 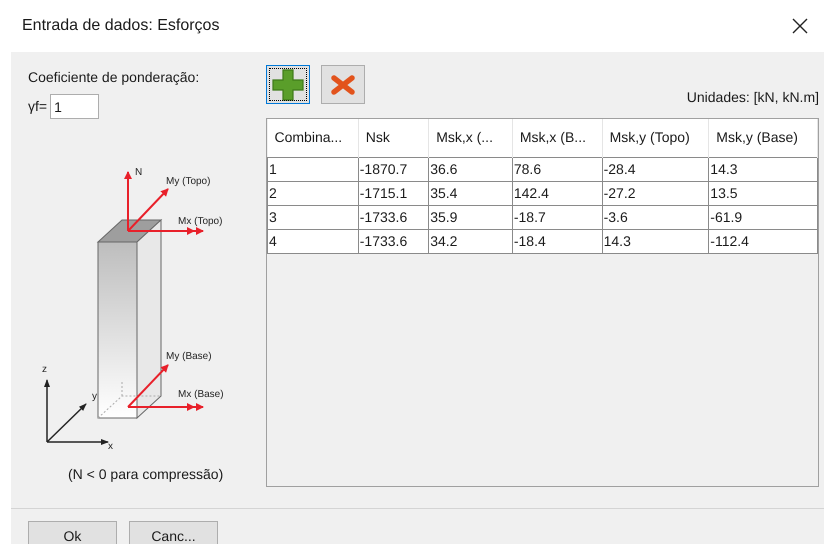 What do you see at coordinates (94, 396) in the screenshot?
I see `axis-label: y` at bounding box center [94, 396].